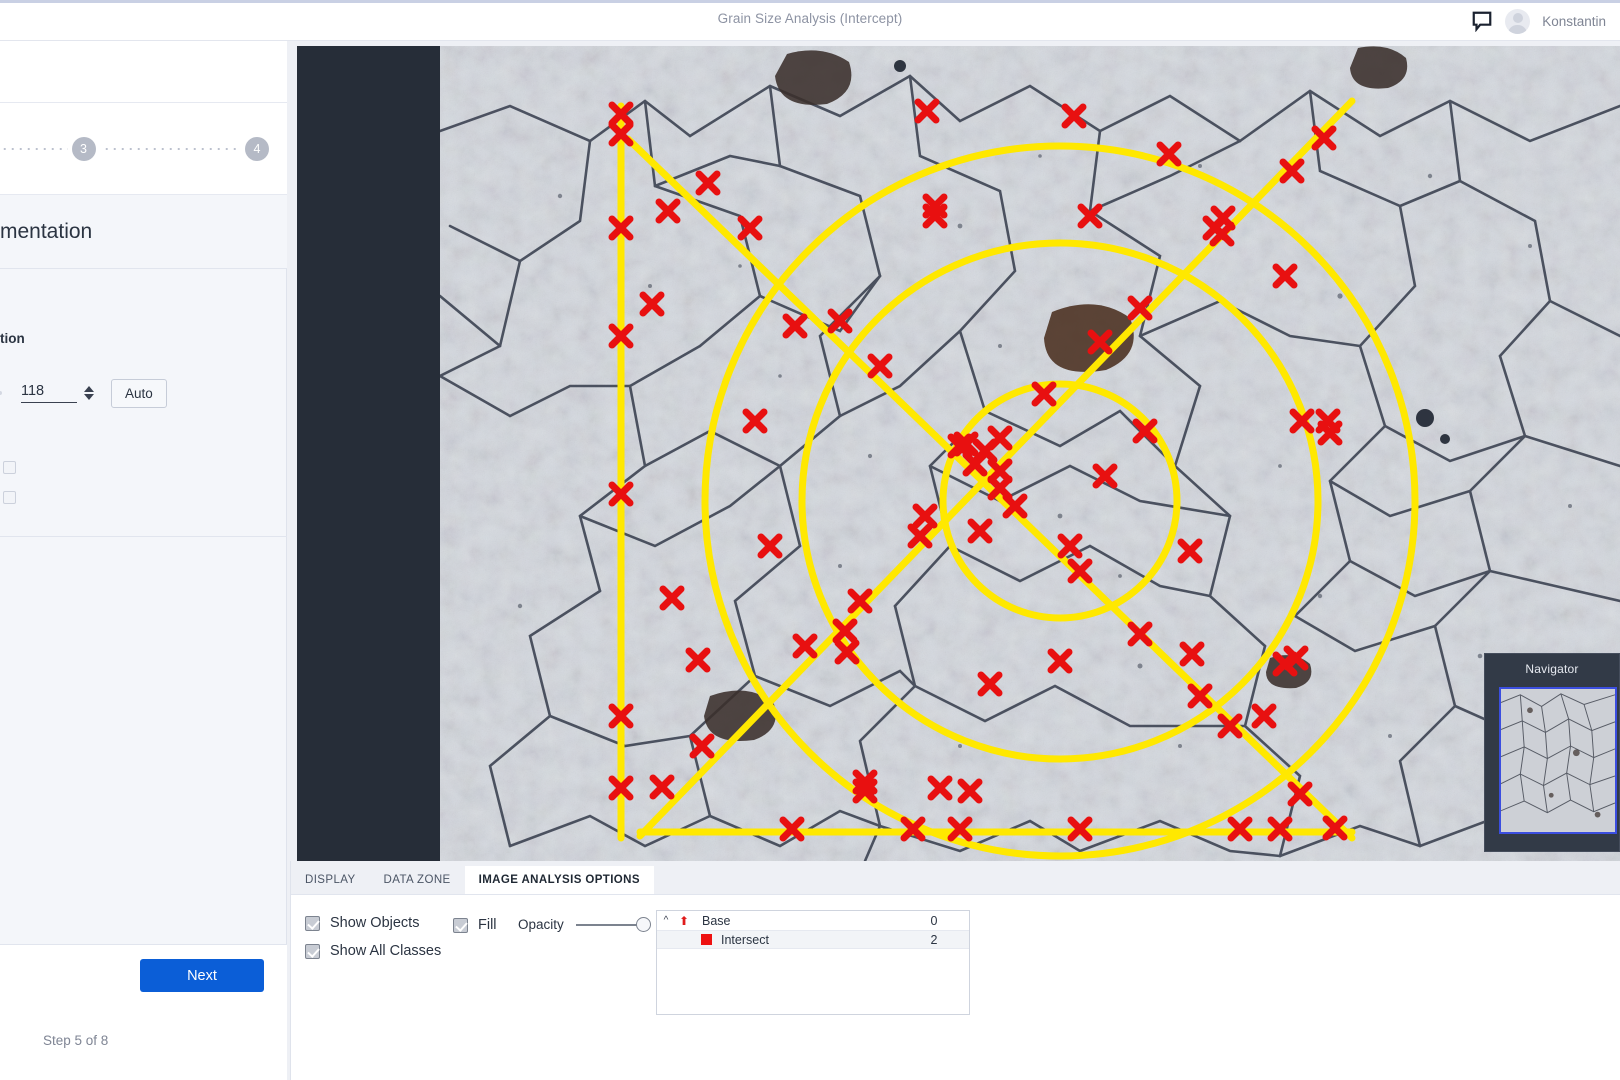 The image size is (1620, 1080). I want to click on wizard-stepper: 2 3 4, so click(143, 148).